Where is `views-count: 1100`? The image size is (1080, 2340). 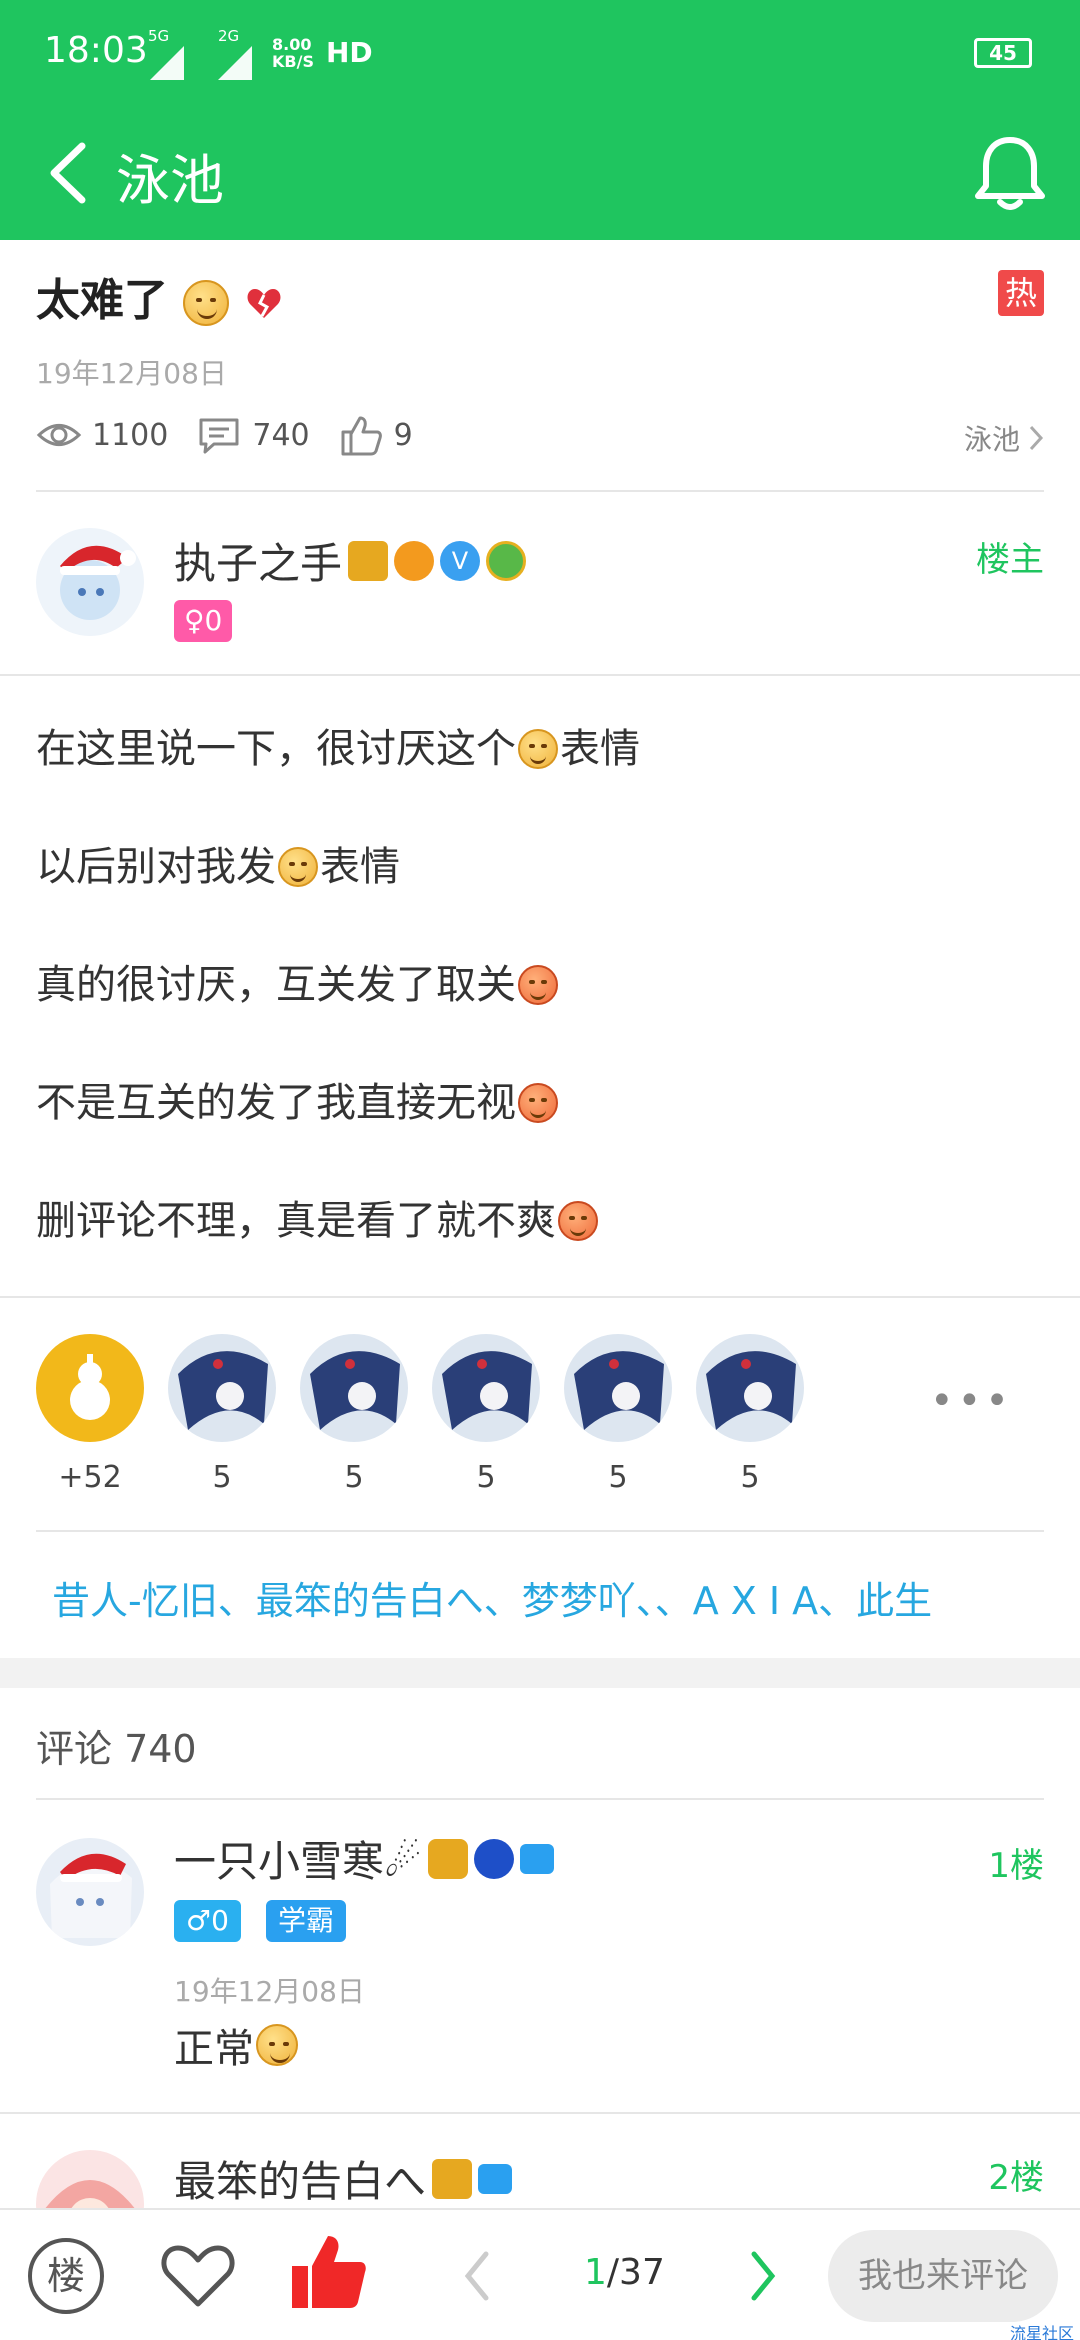 views-count: 1100 is located at coordinates (130, 435).